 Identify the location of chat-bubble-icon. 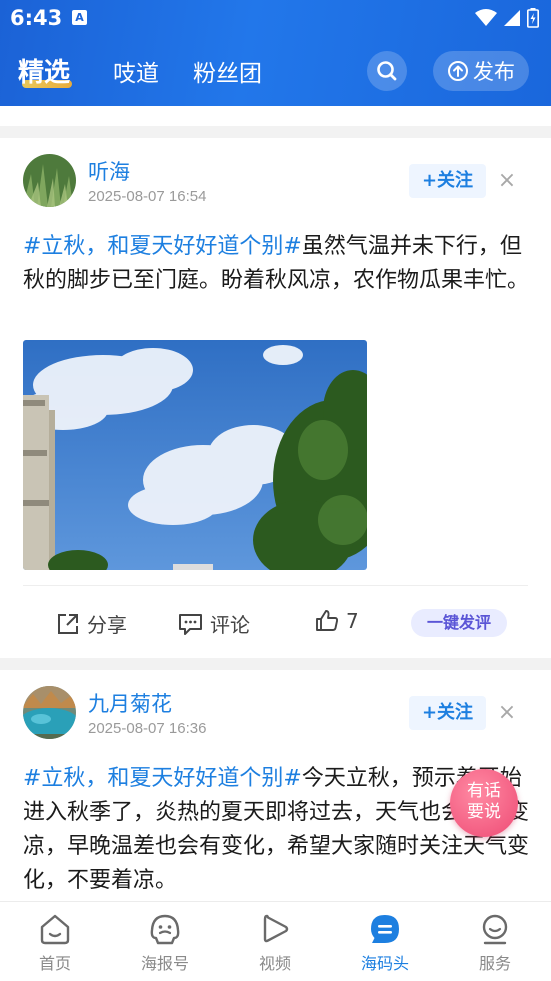
(385, 929).